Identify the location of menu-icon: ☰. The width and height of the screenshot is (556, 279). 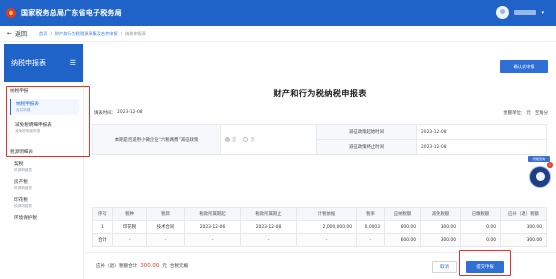
(73, 63).